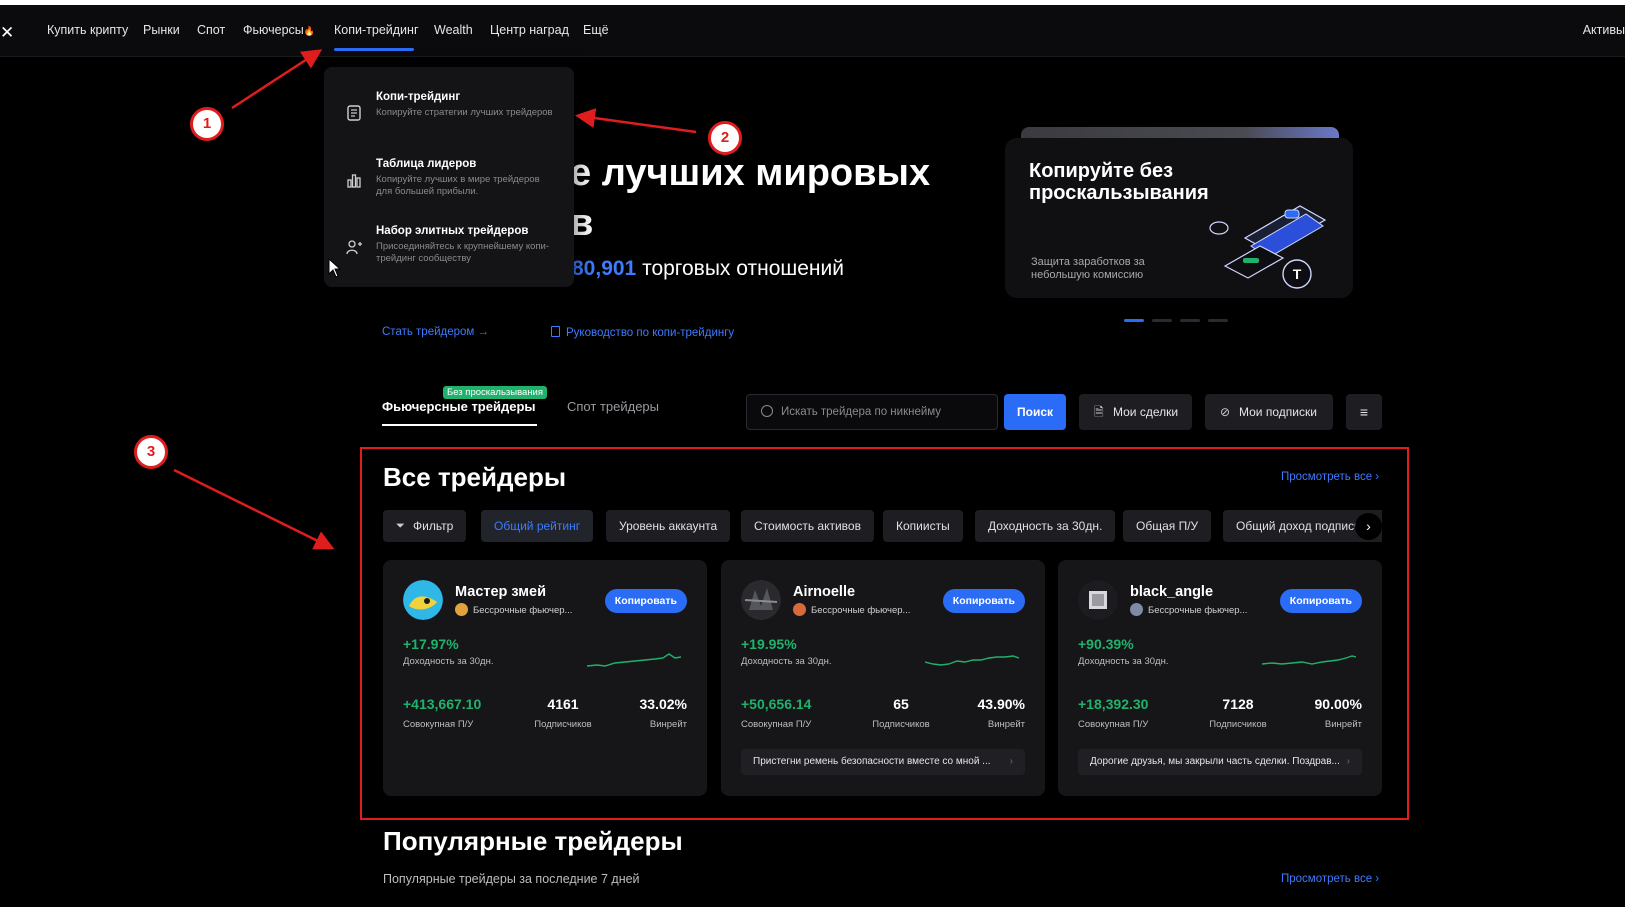  What do you see at coordinates (309, 31) in the screenshot?
I see `fire-icon: 🔥` at bounding box center [309, 31].